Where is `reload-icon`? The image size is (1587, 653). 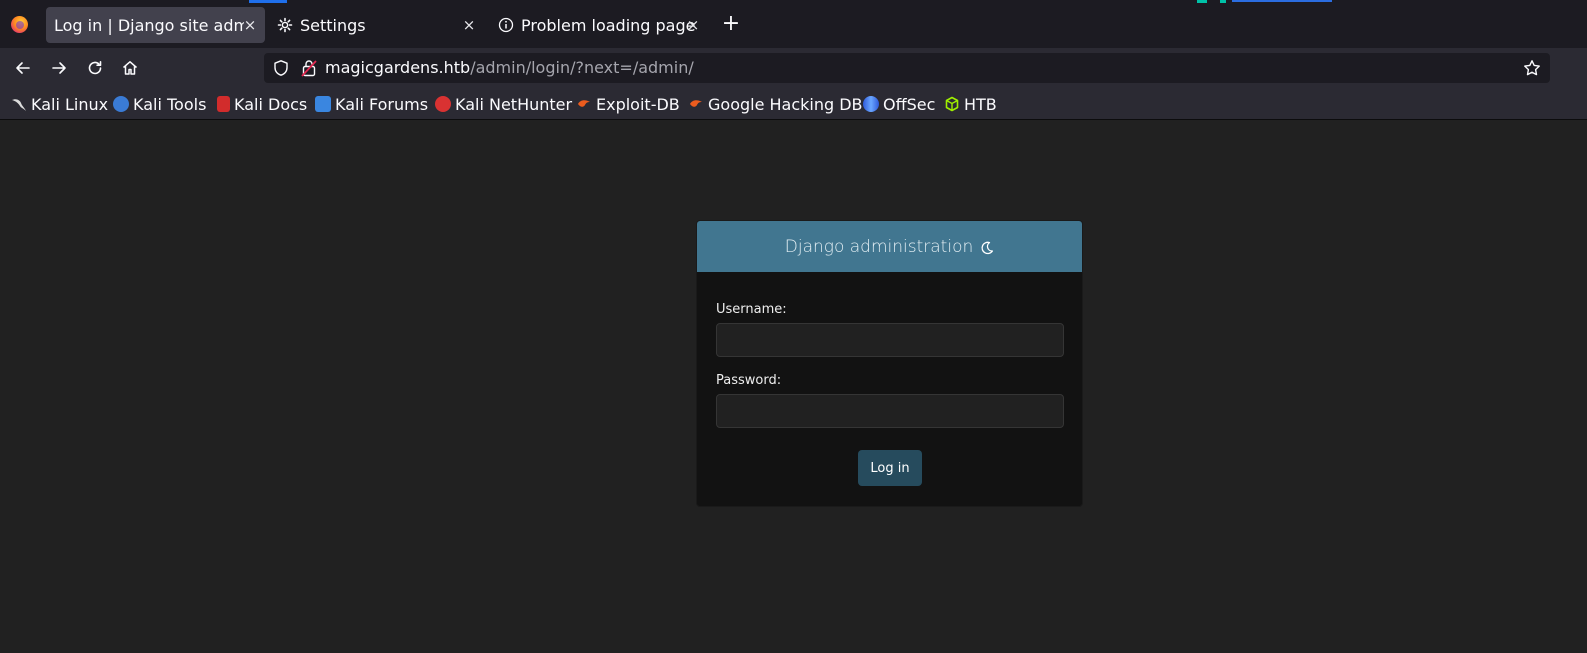
reload-icon is located at coordinates (95, 68).